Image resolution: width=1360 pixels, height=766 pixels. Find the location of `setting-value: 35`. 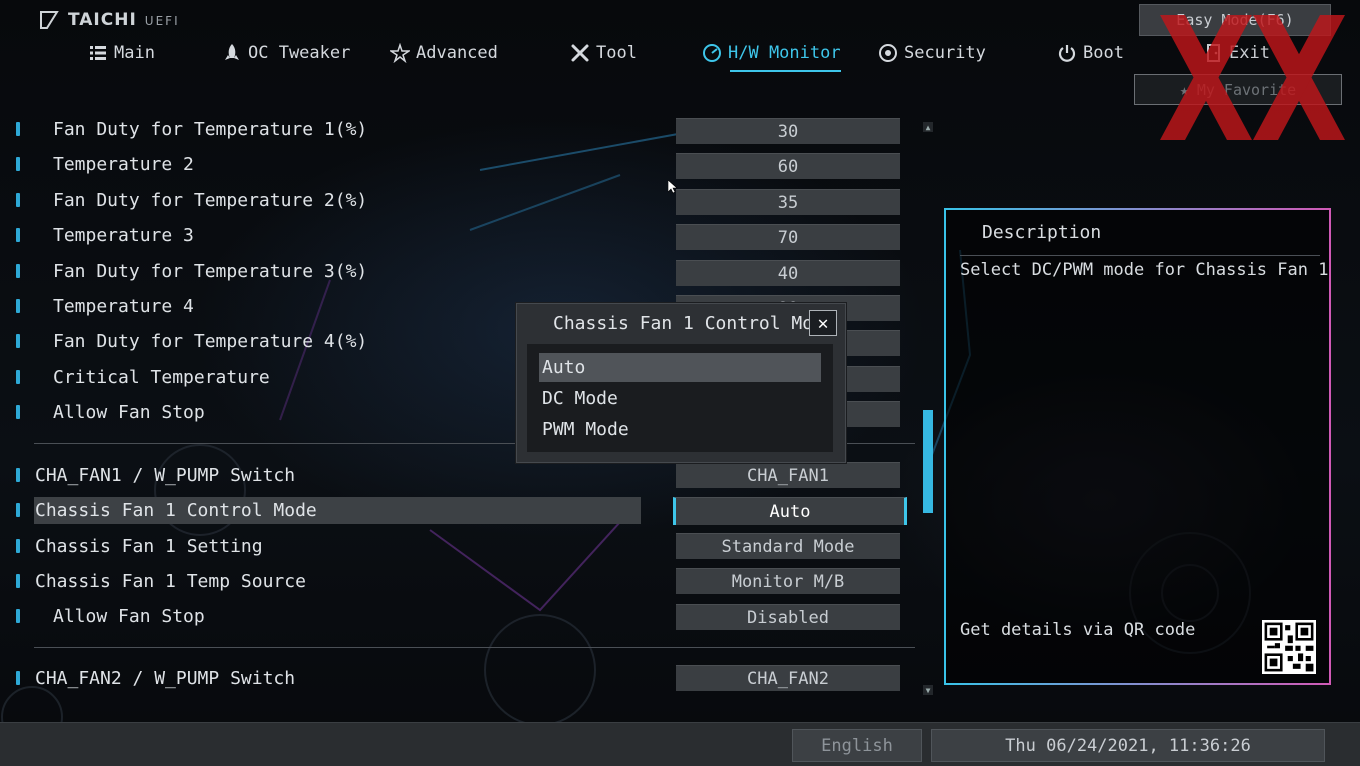

setting-value: 35 is located at coordinates (788, 202).